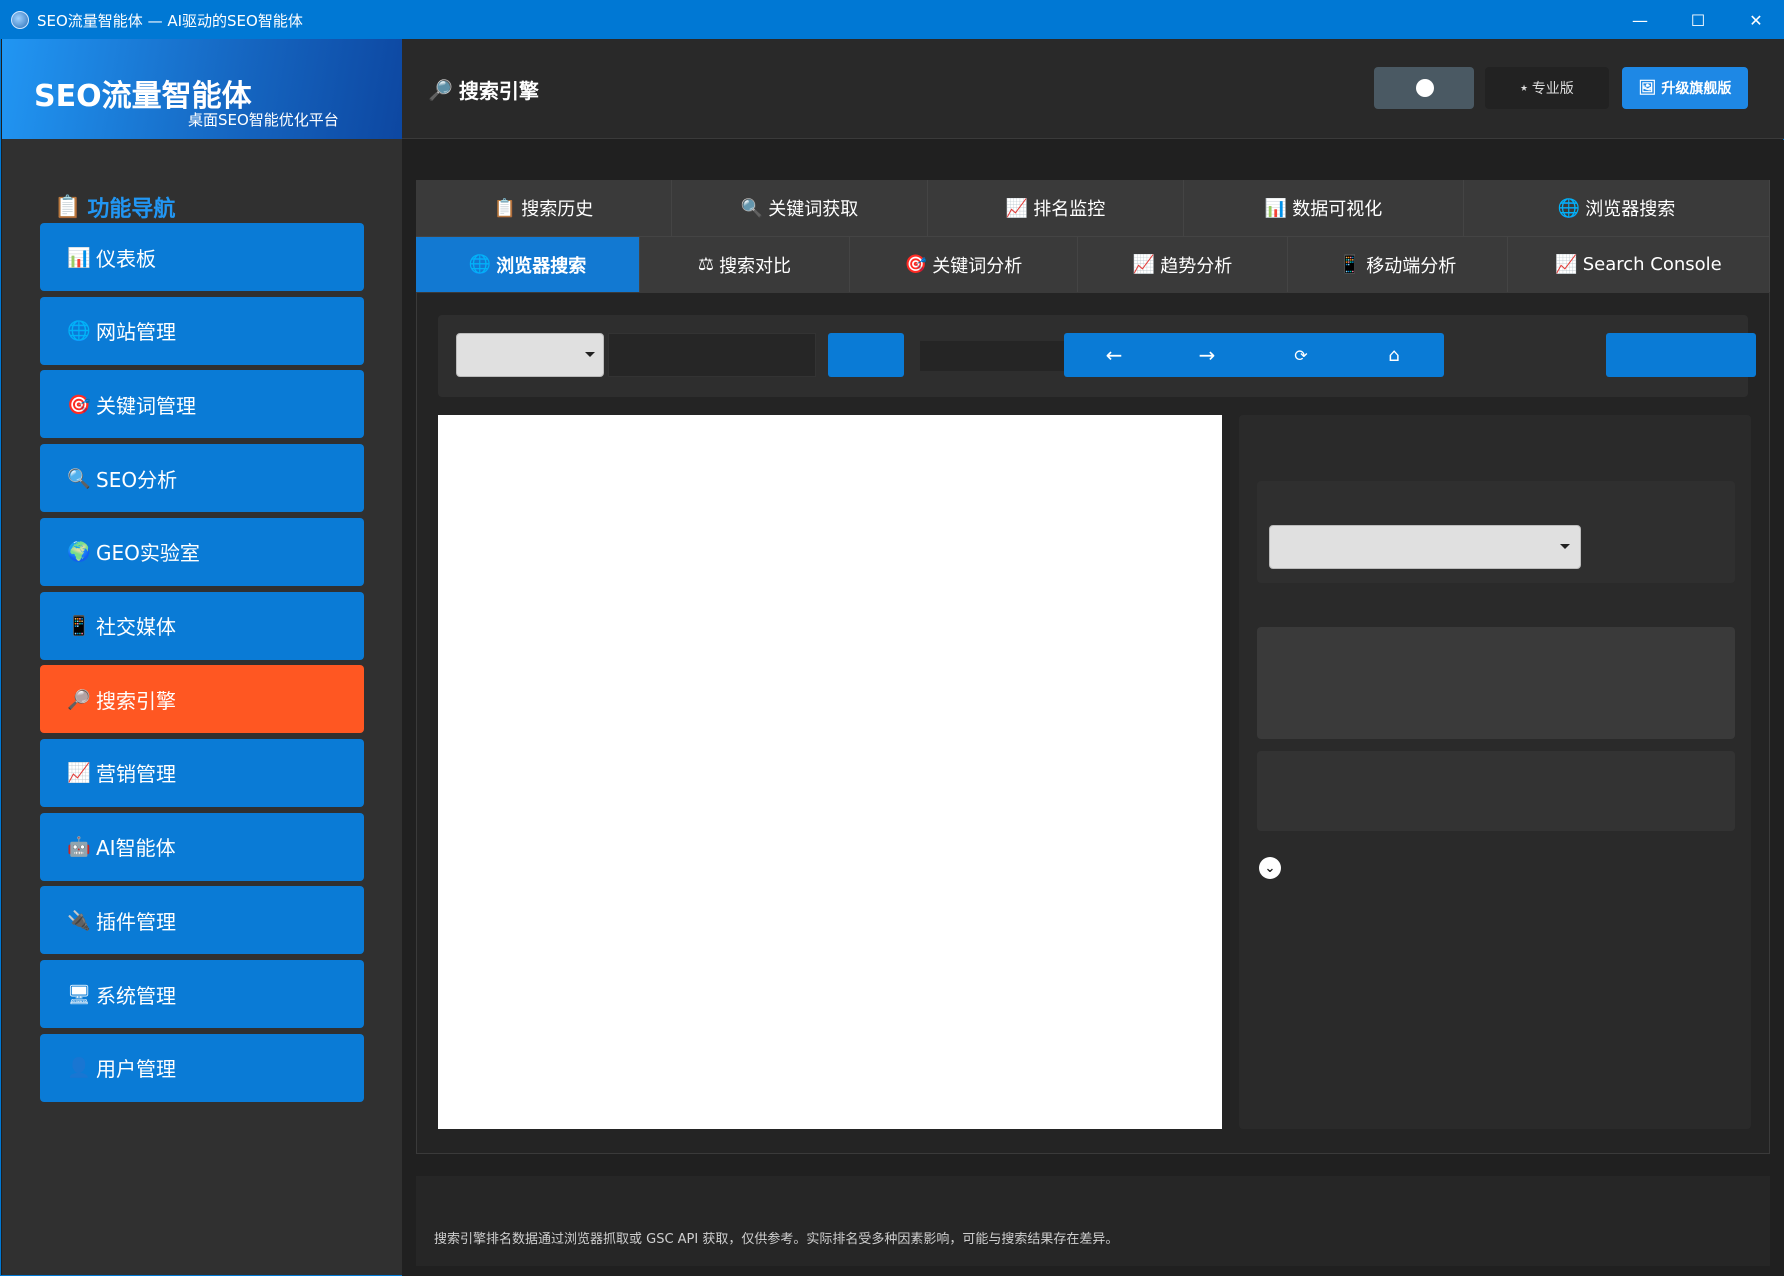 The width and height of the screenshot is (1784, 1276). What do you see at coordinates (136, 332) in the screenshot?
I see `sidebar-item-label: 网站管理` at bounding box center [136, 332].